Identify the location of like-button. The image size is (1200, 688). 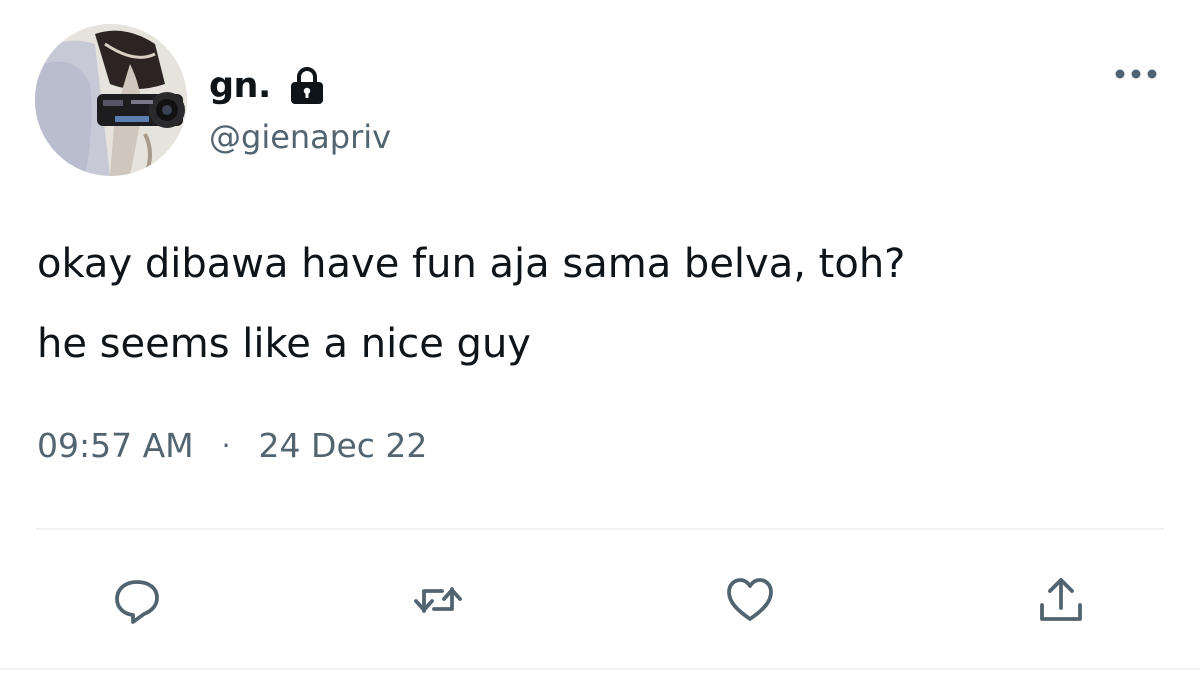
(750, 600).